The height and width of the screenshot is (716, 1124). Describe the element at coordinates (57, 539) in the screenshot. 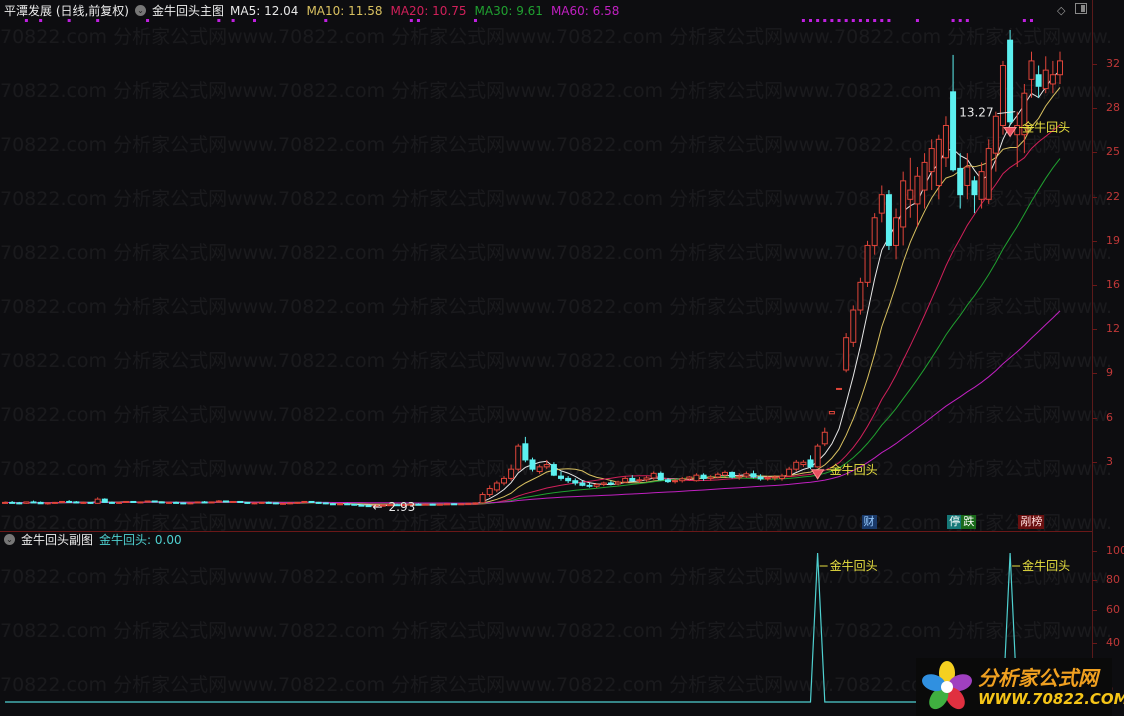

I see `sub-indicator-name: 金牛回头副图` at that location.